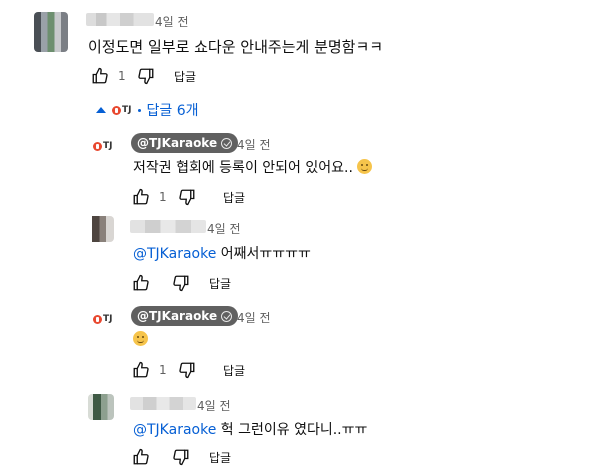 The image size is (606, 475). What do you see at coordinates (173, 110) in the screenshot?
I see `replies-count-label: 답글 6개` at bounding box center [173, 110].